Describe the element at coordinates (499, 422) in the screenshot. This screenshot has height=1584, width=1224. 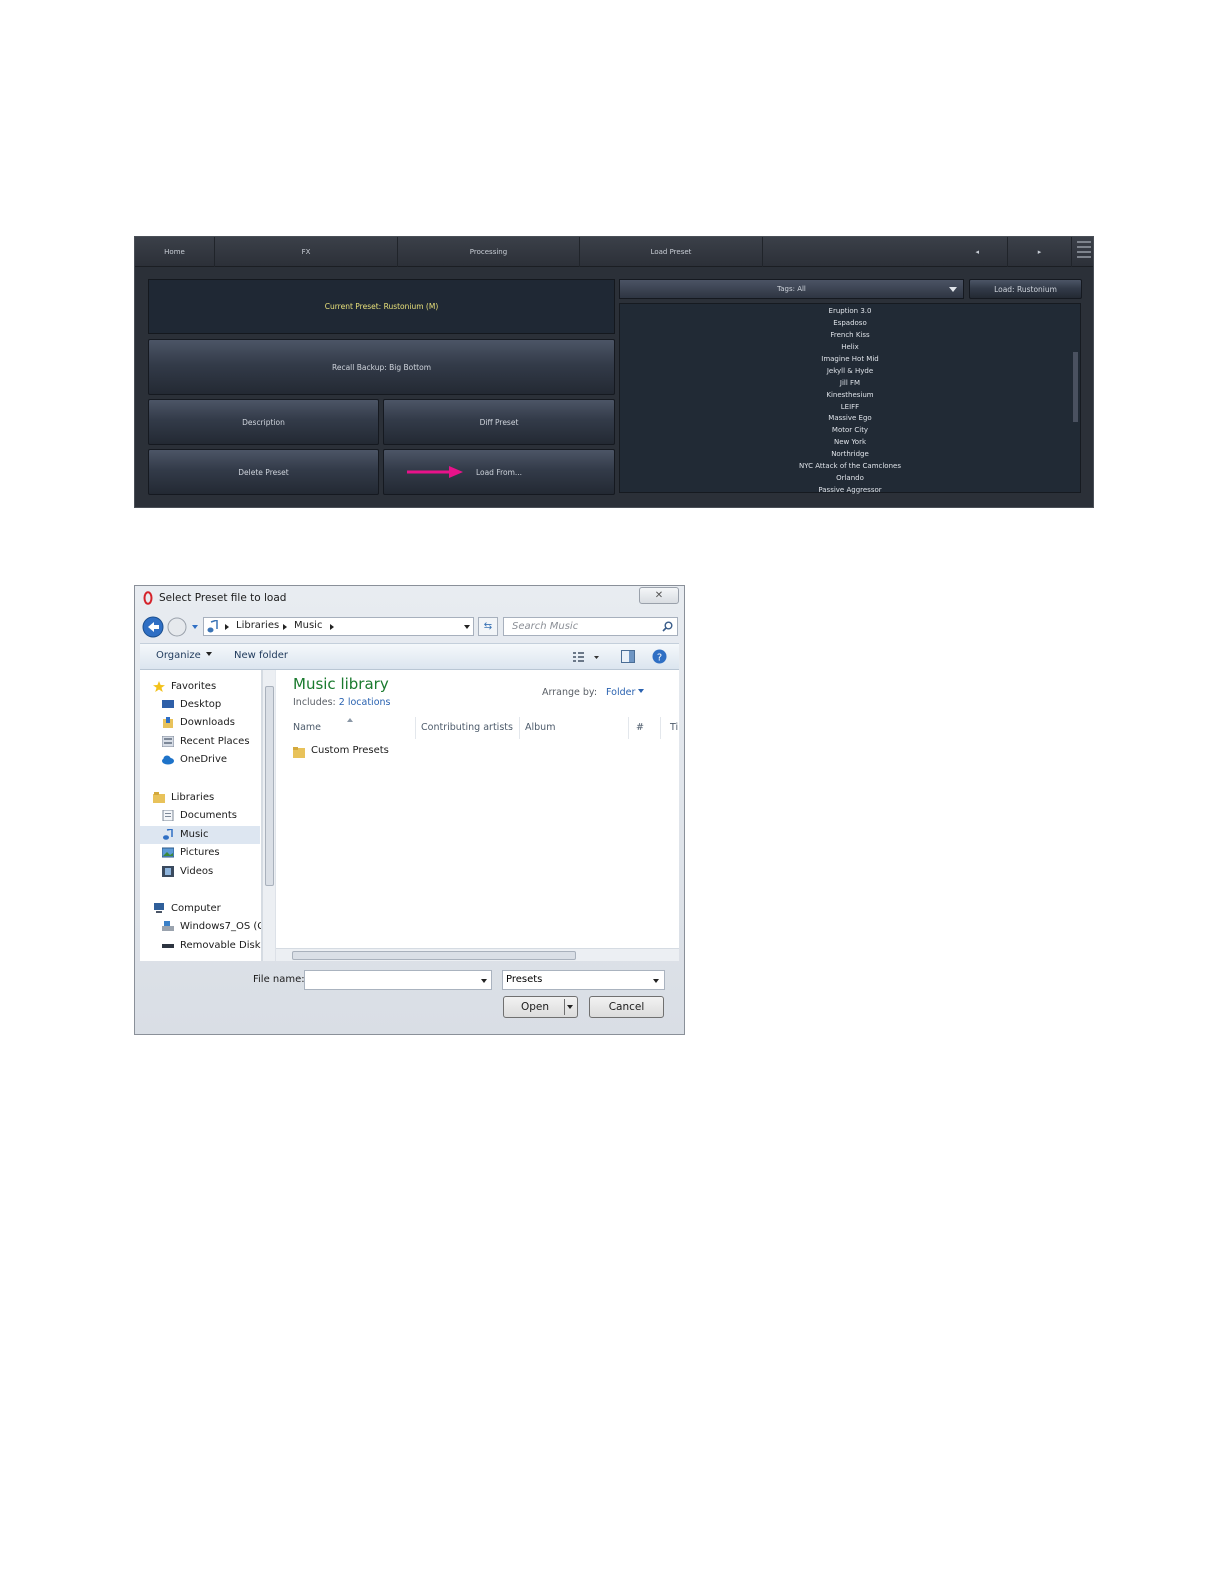
I see `diff-preset-button: Diff Preset` at that location.